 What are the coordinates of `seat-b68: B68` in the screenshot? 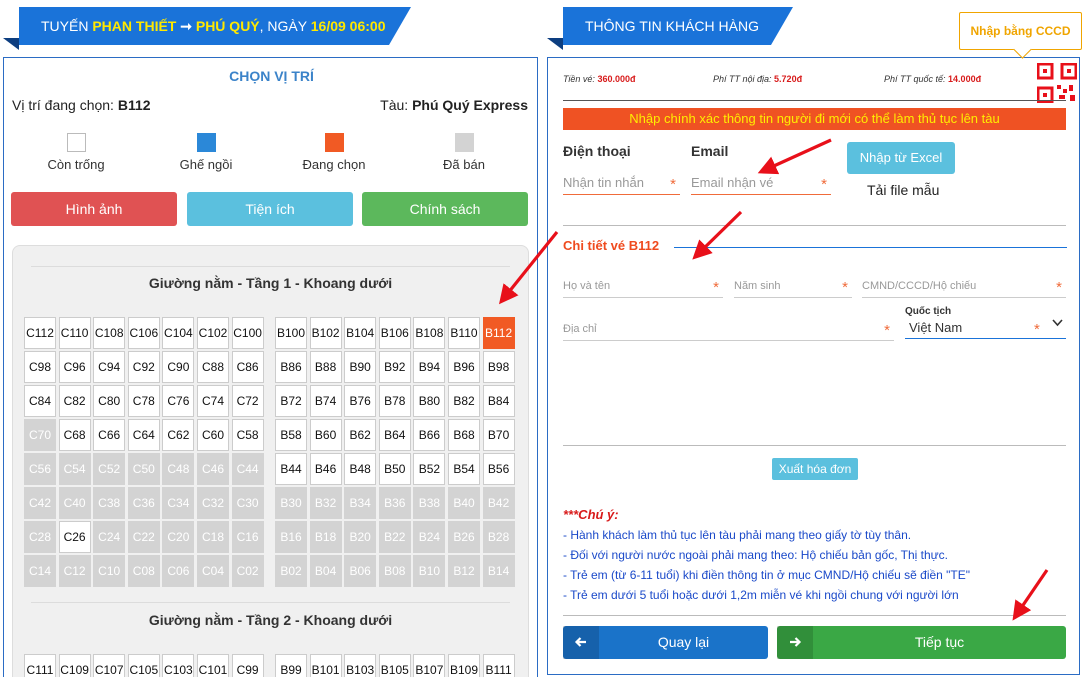 It's located at (464, 435).